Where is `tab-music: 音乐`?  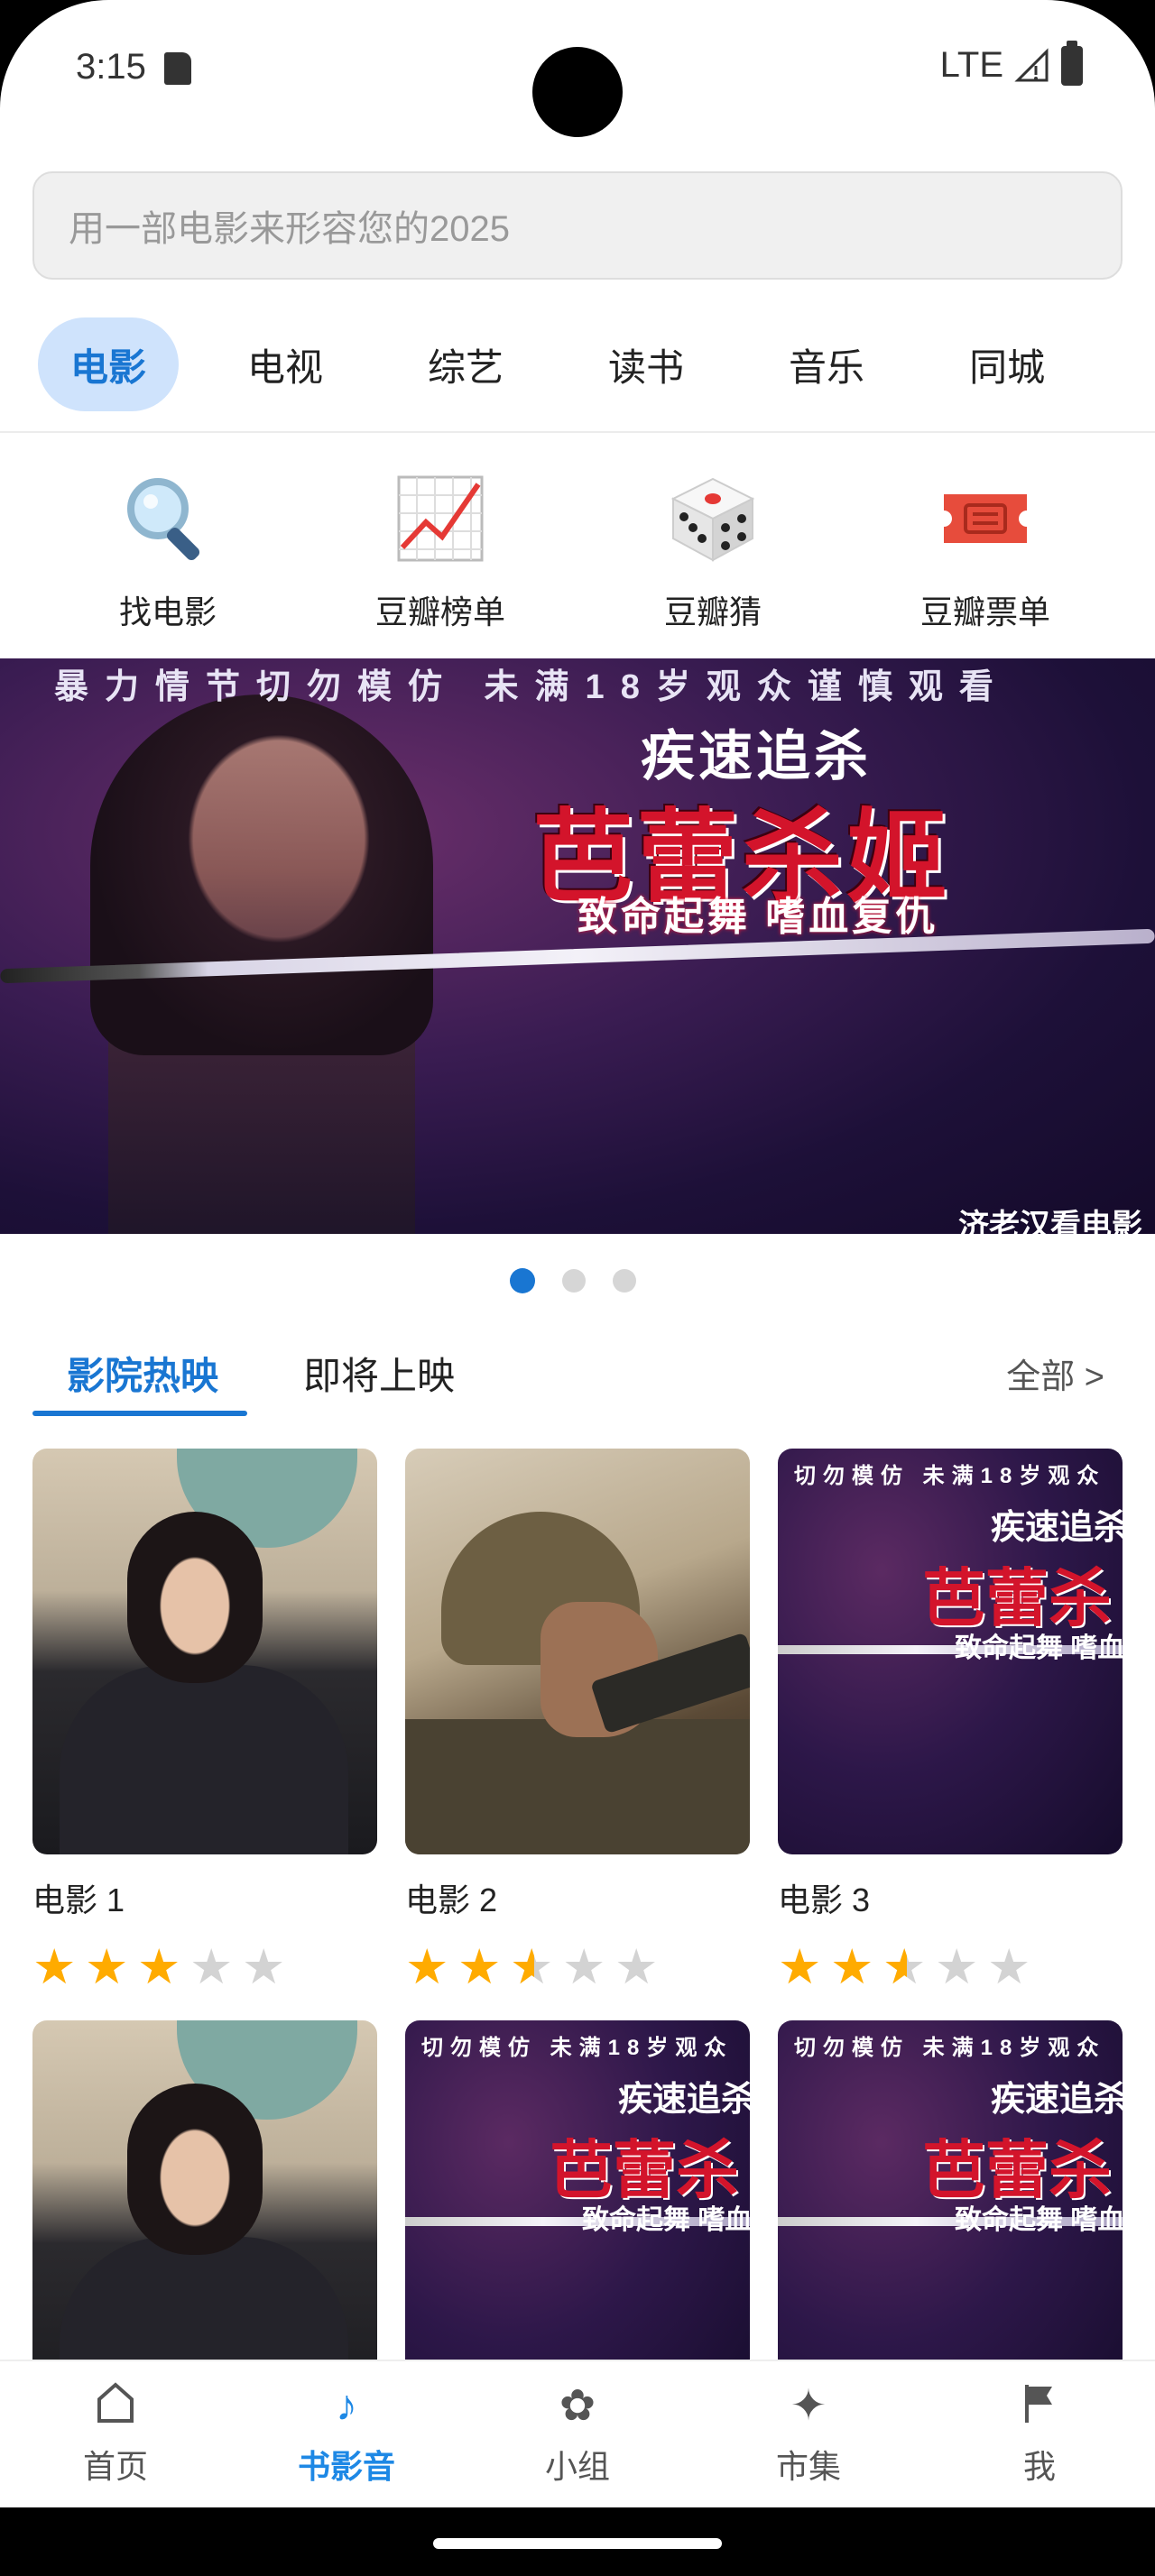
tab-music: 音乐 is located at coordinates (827, 364).